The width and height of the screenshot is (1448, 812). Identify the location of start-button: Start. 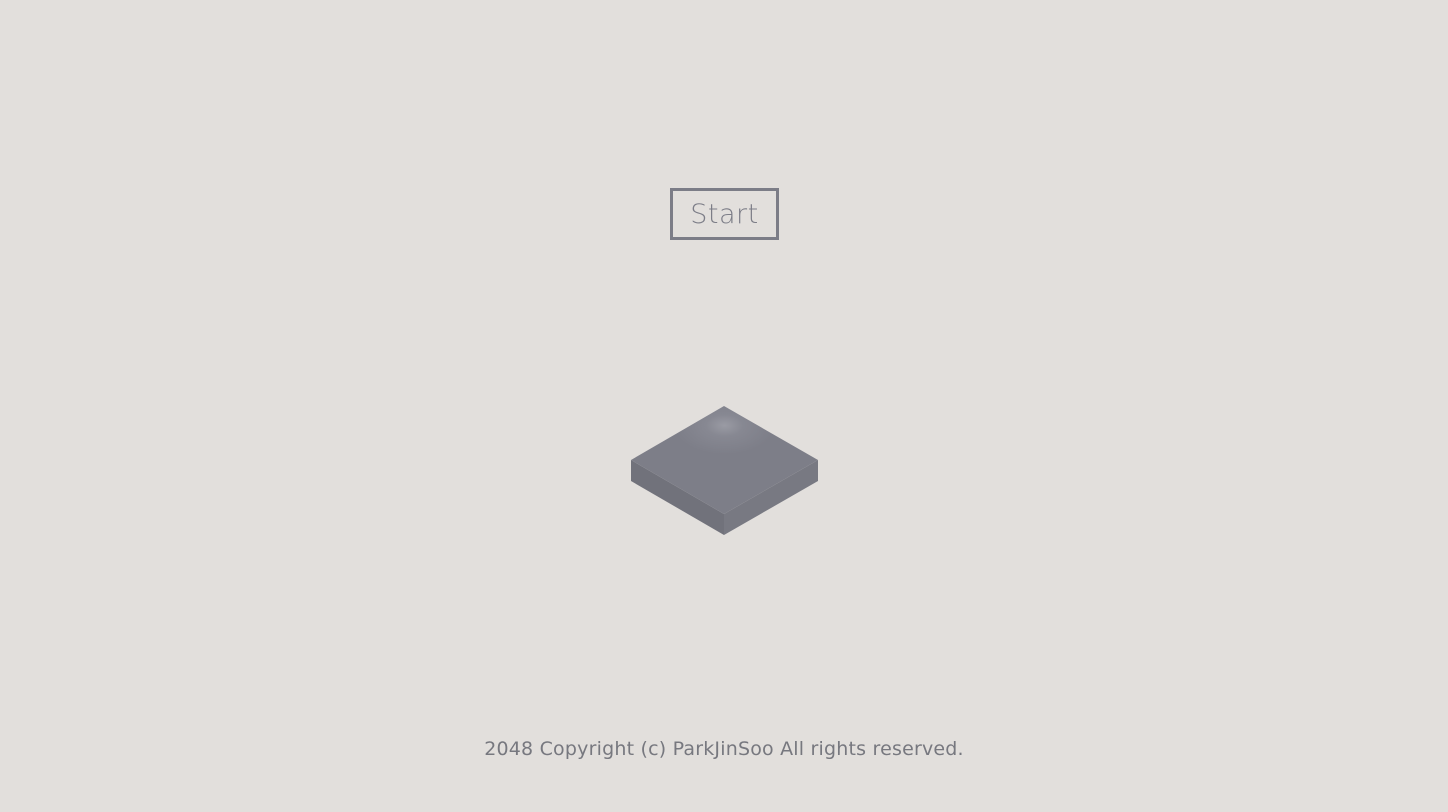
(724, 214).